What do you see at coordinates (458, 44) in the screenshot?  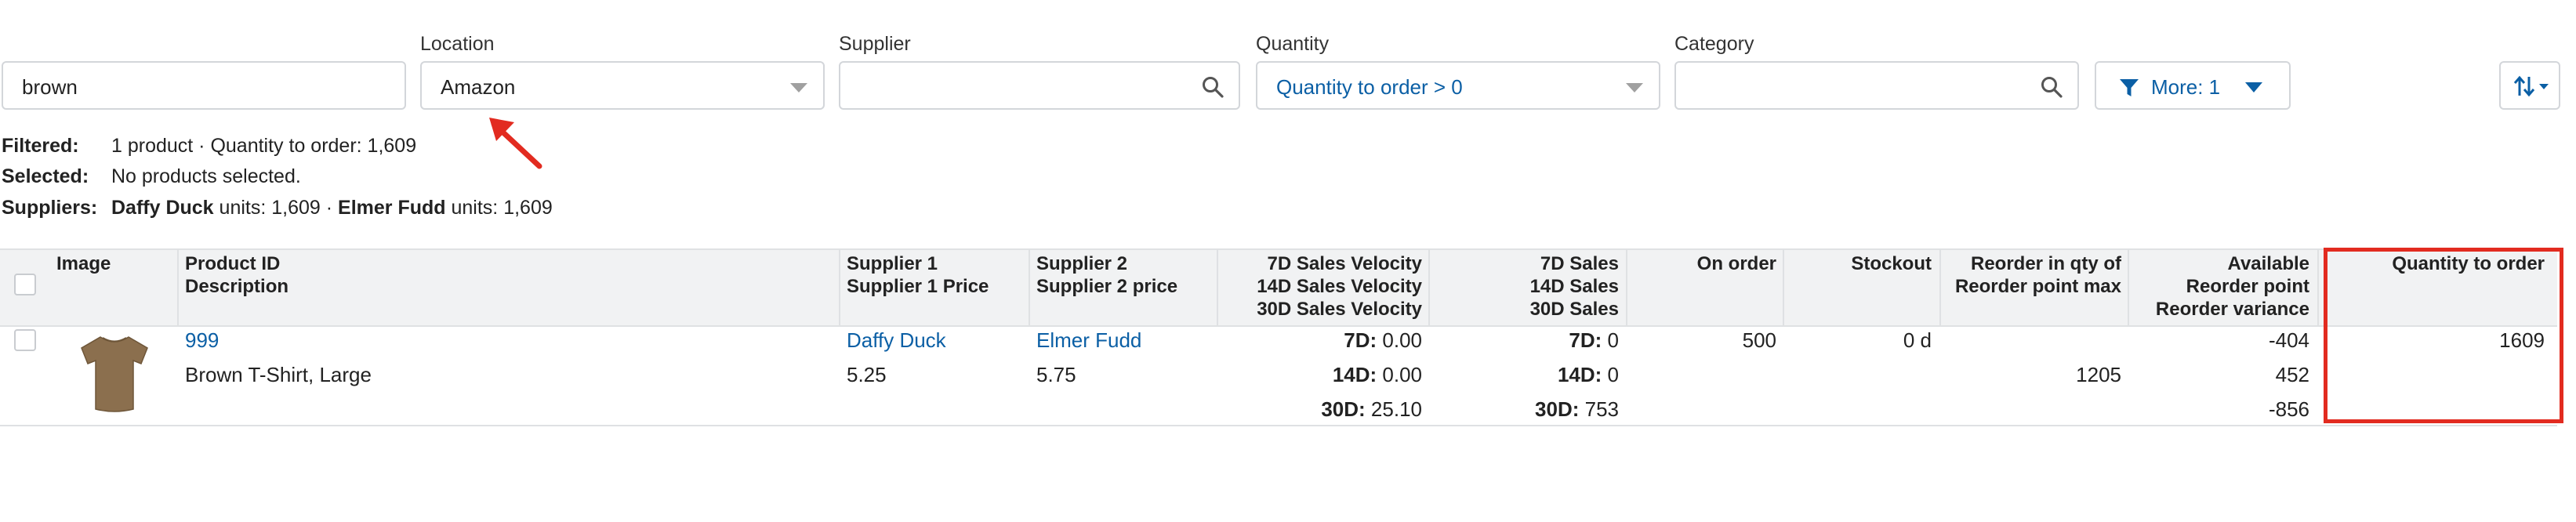 I see `location-label: Location` at bounding box center [458, 44].